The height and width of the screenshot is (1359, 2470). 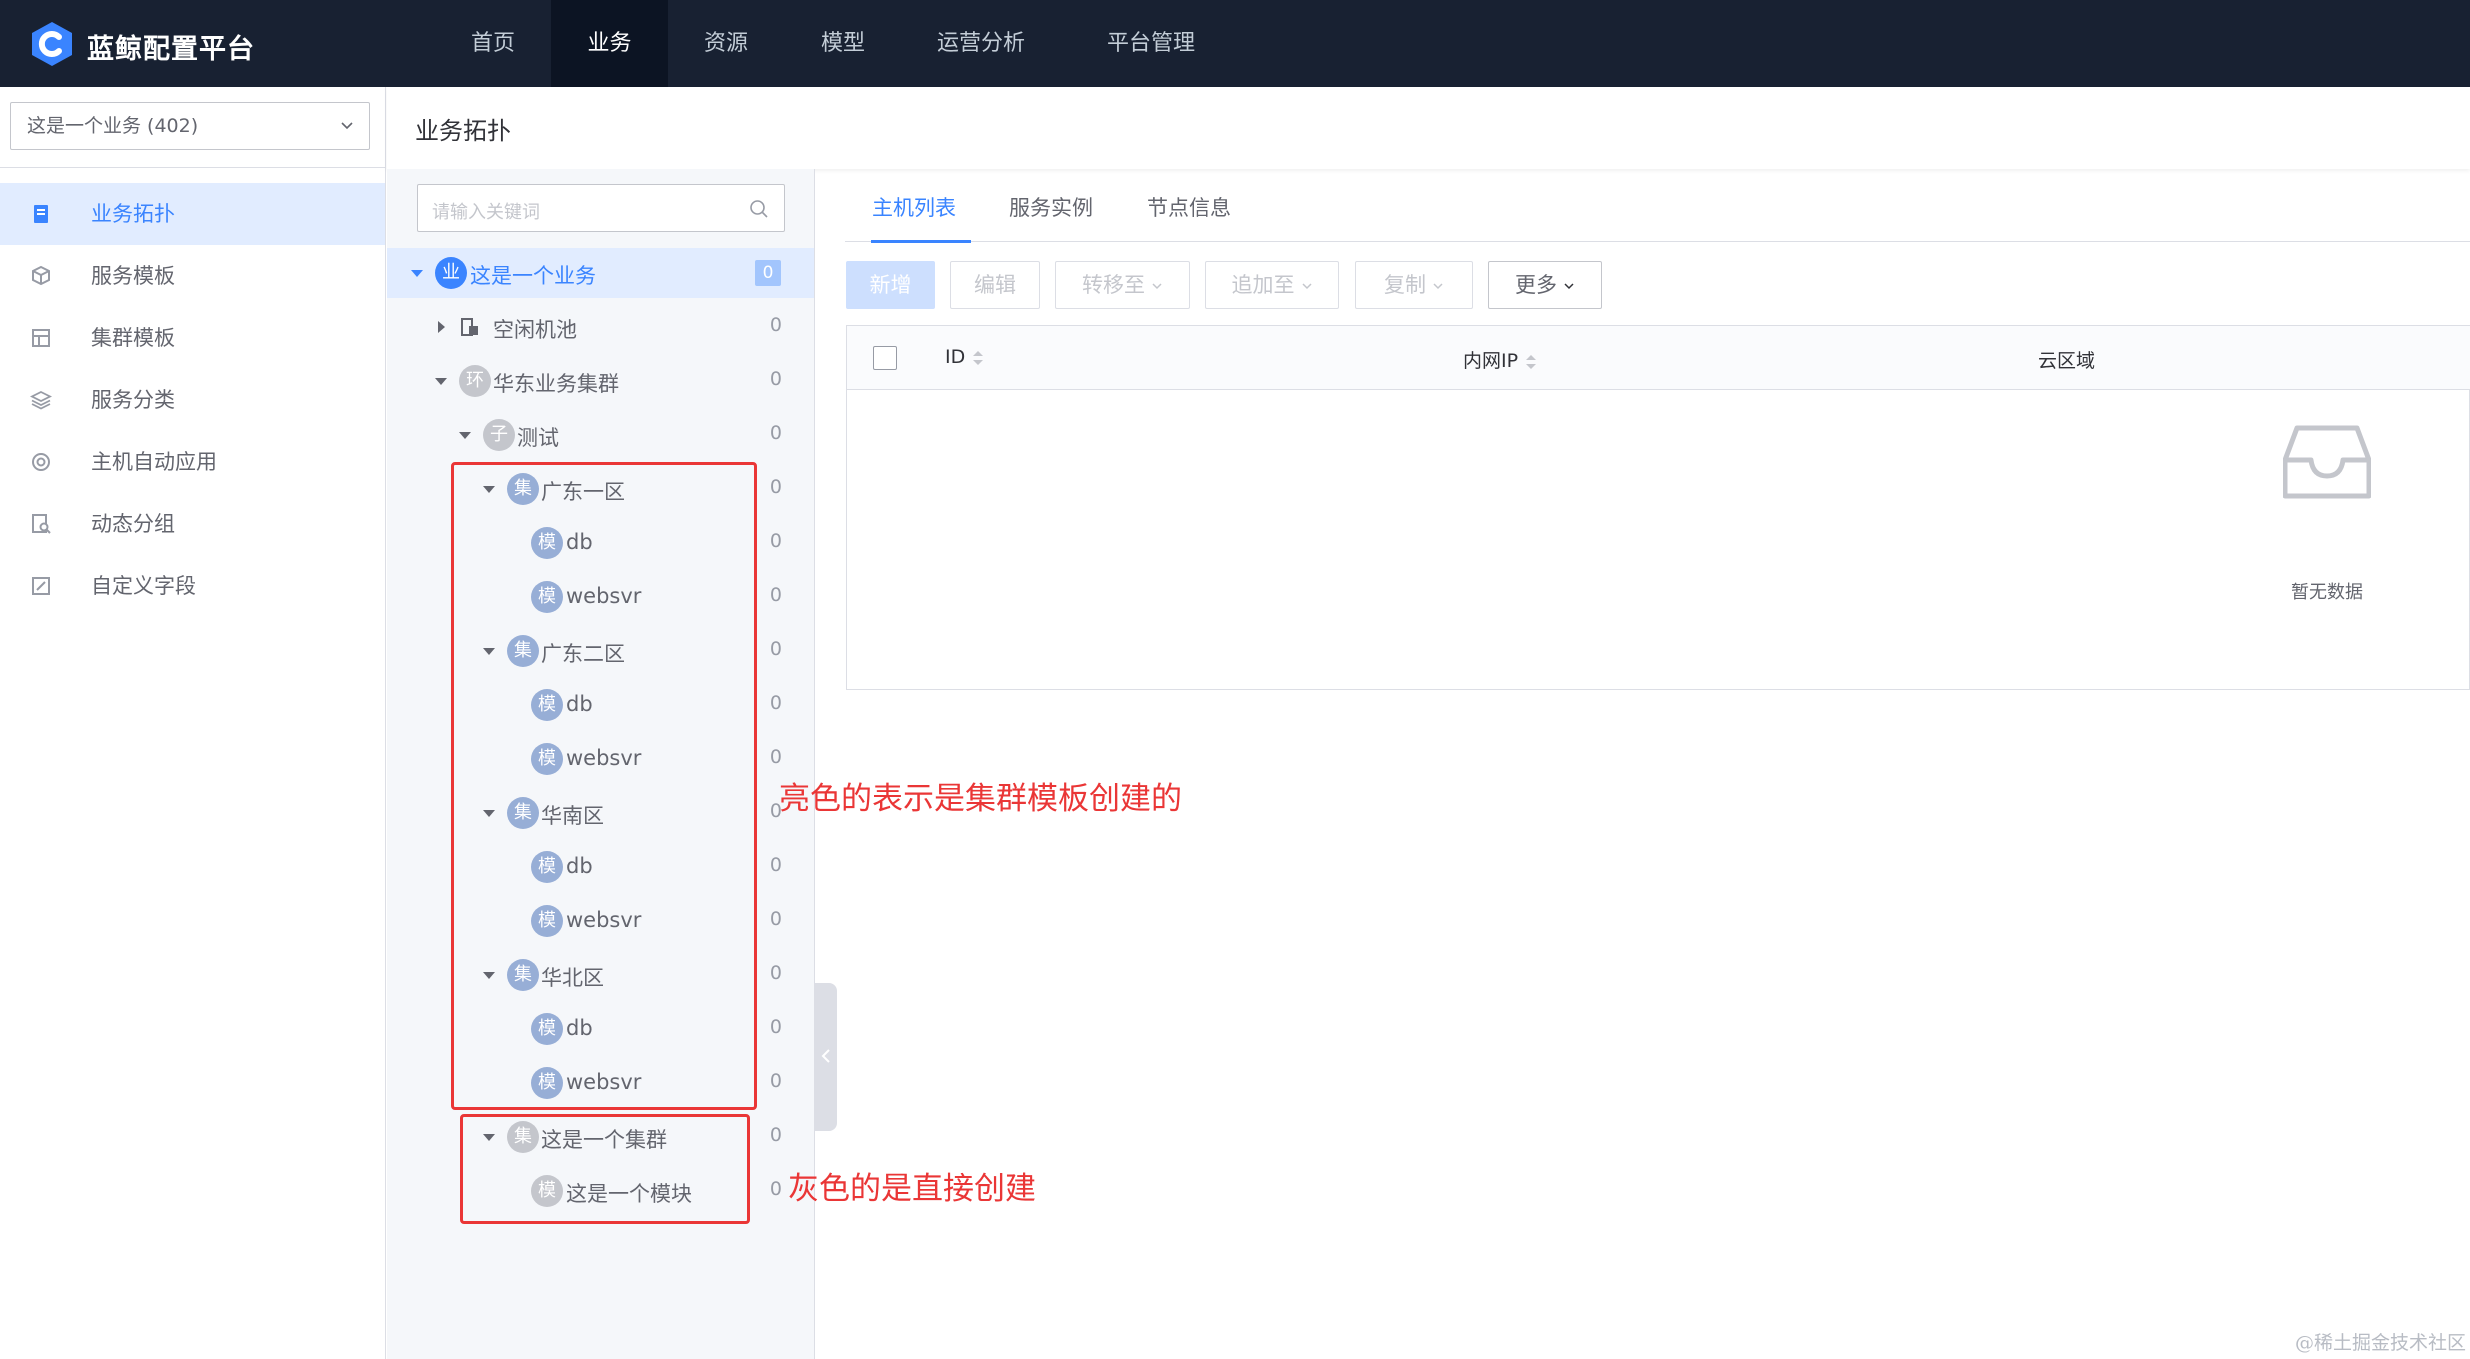 What do you see at coordinates (912, 1189) in the screenshot?
I see `annotation-text-gray: 灰色的是直接创建` at bounding box center [912, 1189].